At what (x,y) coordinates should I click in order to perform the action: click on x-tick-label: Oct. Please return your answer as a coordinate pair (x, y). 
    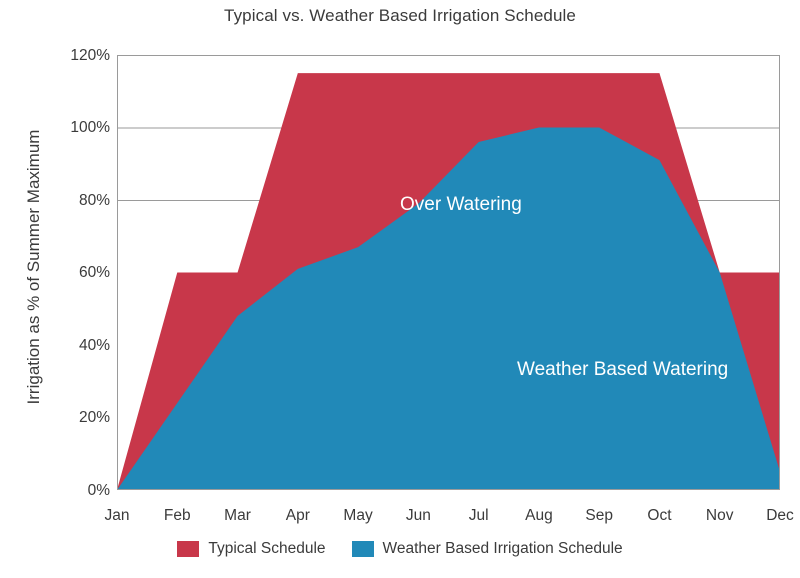
    Looking at the image, I should click on (659, 515).